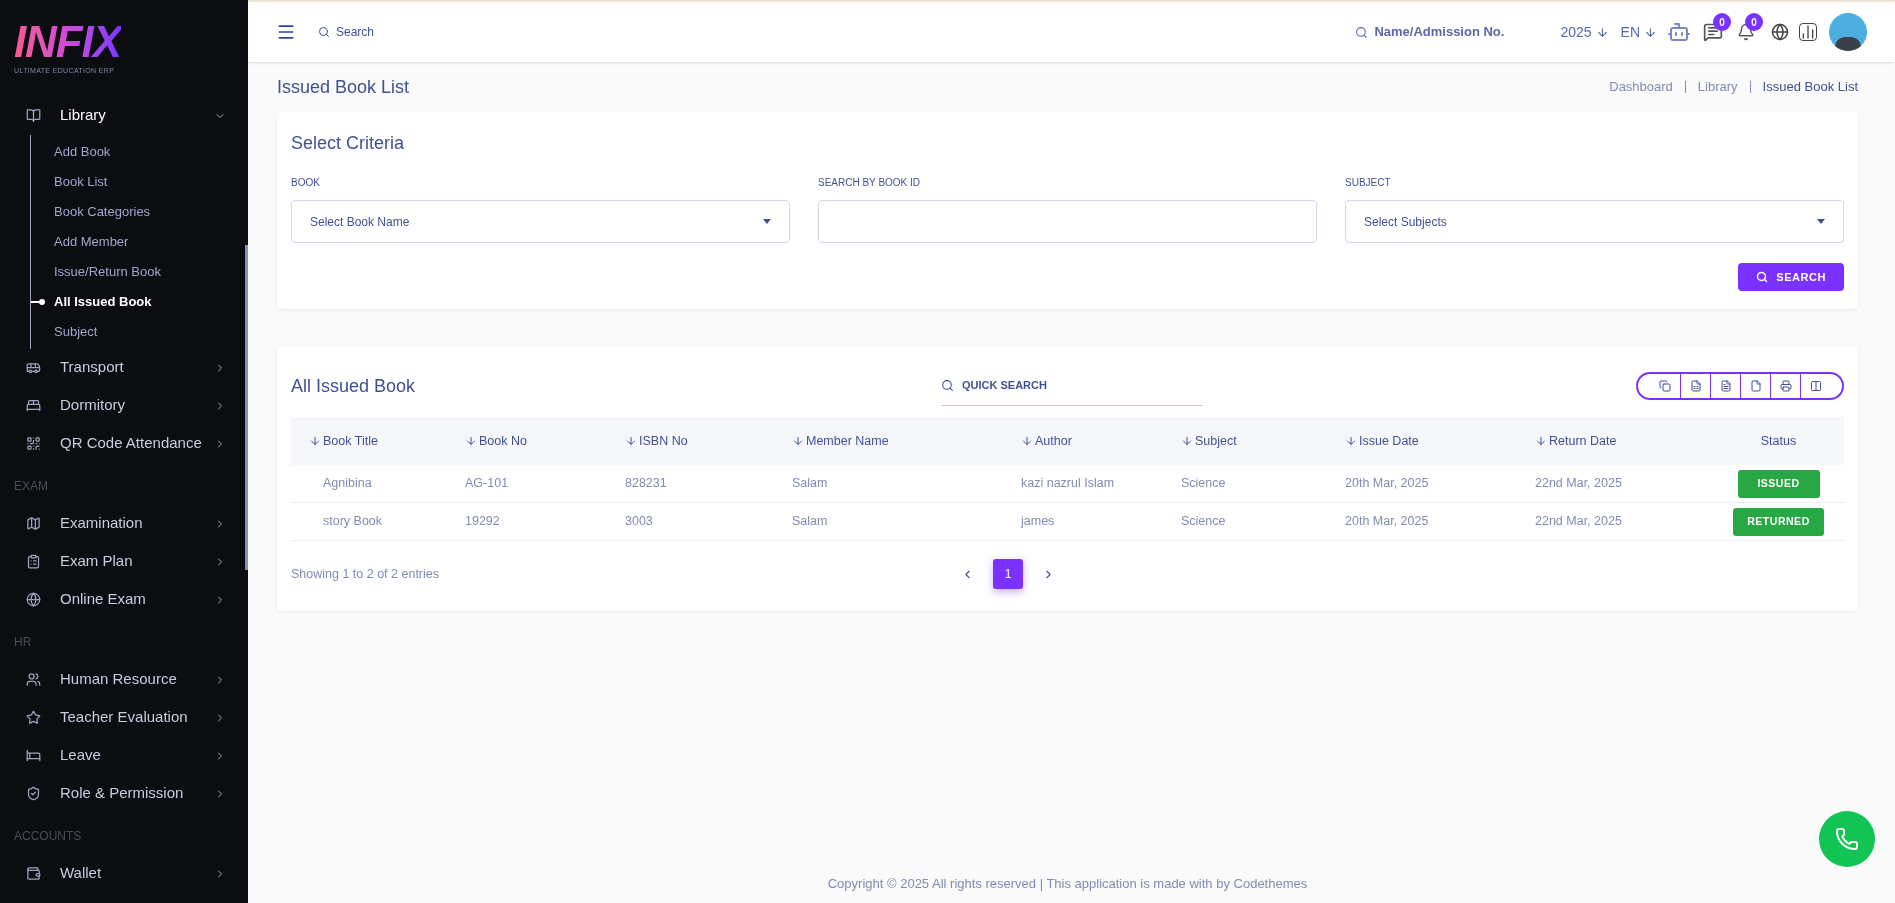 This screenshot has height=903, width=1895. Describe the element at coordinates (33, 717) in the screenshot. I see `star-icon` at that location.